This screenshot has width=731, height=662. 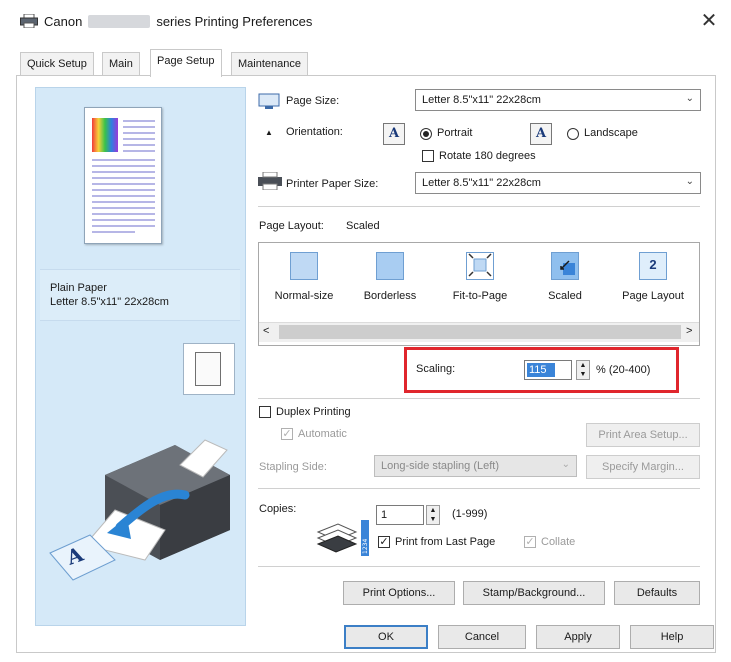 I want to click on printer-paper-size-icon, so click(x=270, y=182).